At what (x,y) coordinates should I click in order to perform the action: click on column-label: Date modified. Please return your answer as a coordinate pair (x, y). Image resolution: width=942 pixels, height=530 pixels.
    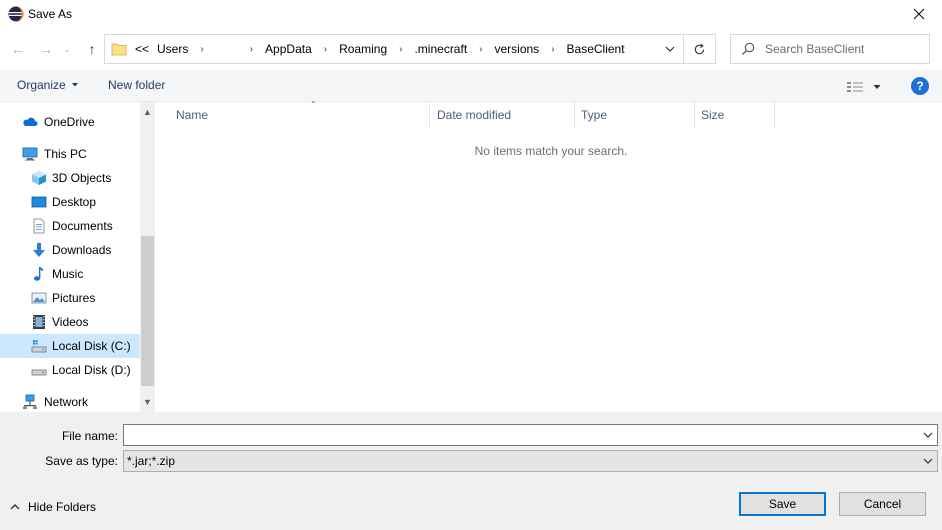
    Looking at the image, I should click on (474, 115).